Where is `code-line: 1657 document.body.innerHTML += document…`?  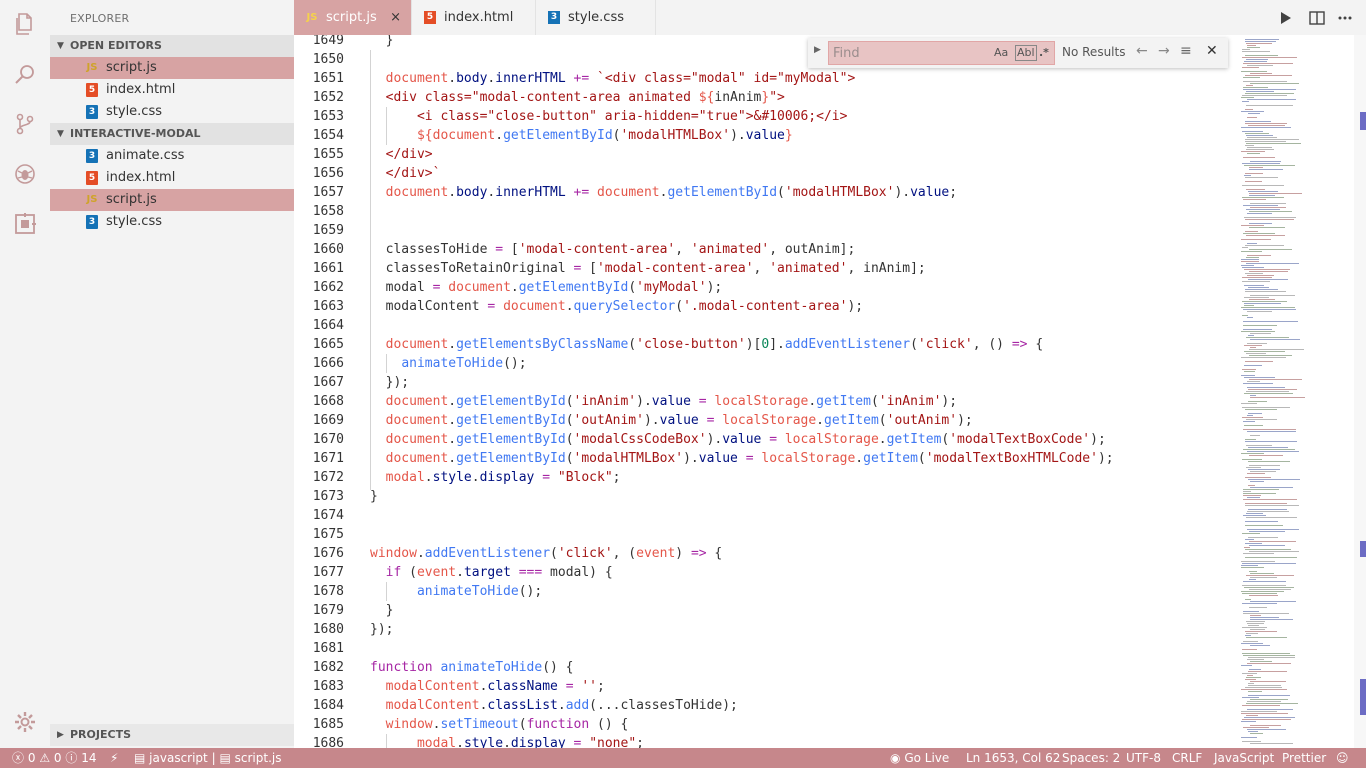 code-line: 1657 document.body.innerHTML += document… is located at coordinates (765, 192).